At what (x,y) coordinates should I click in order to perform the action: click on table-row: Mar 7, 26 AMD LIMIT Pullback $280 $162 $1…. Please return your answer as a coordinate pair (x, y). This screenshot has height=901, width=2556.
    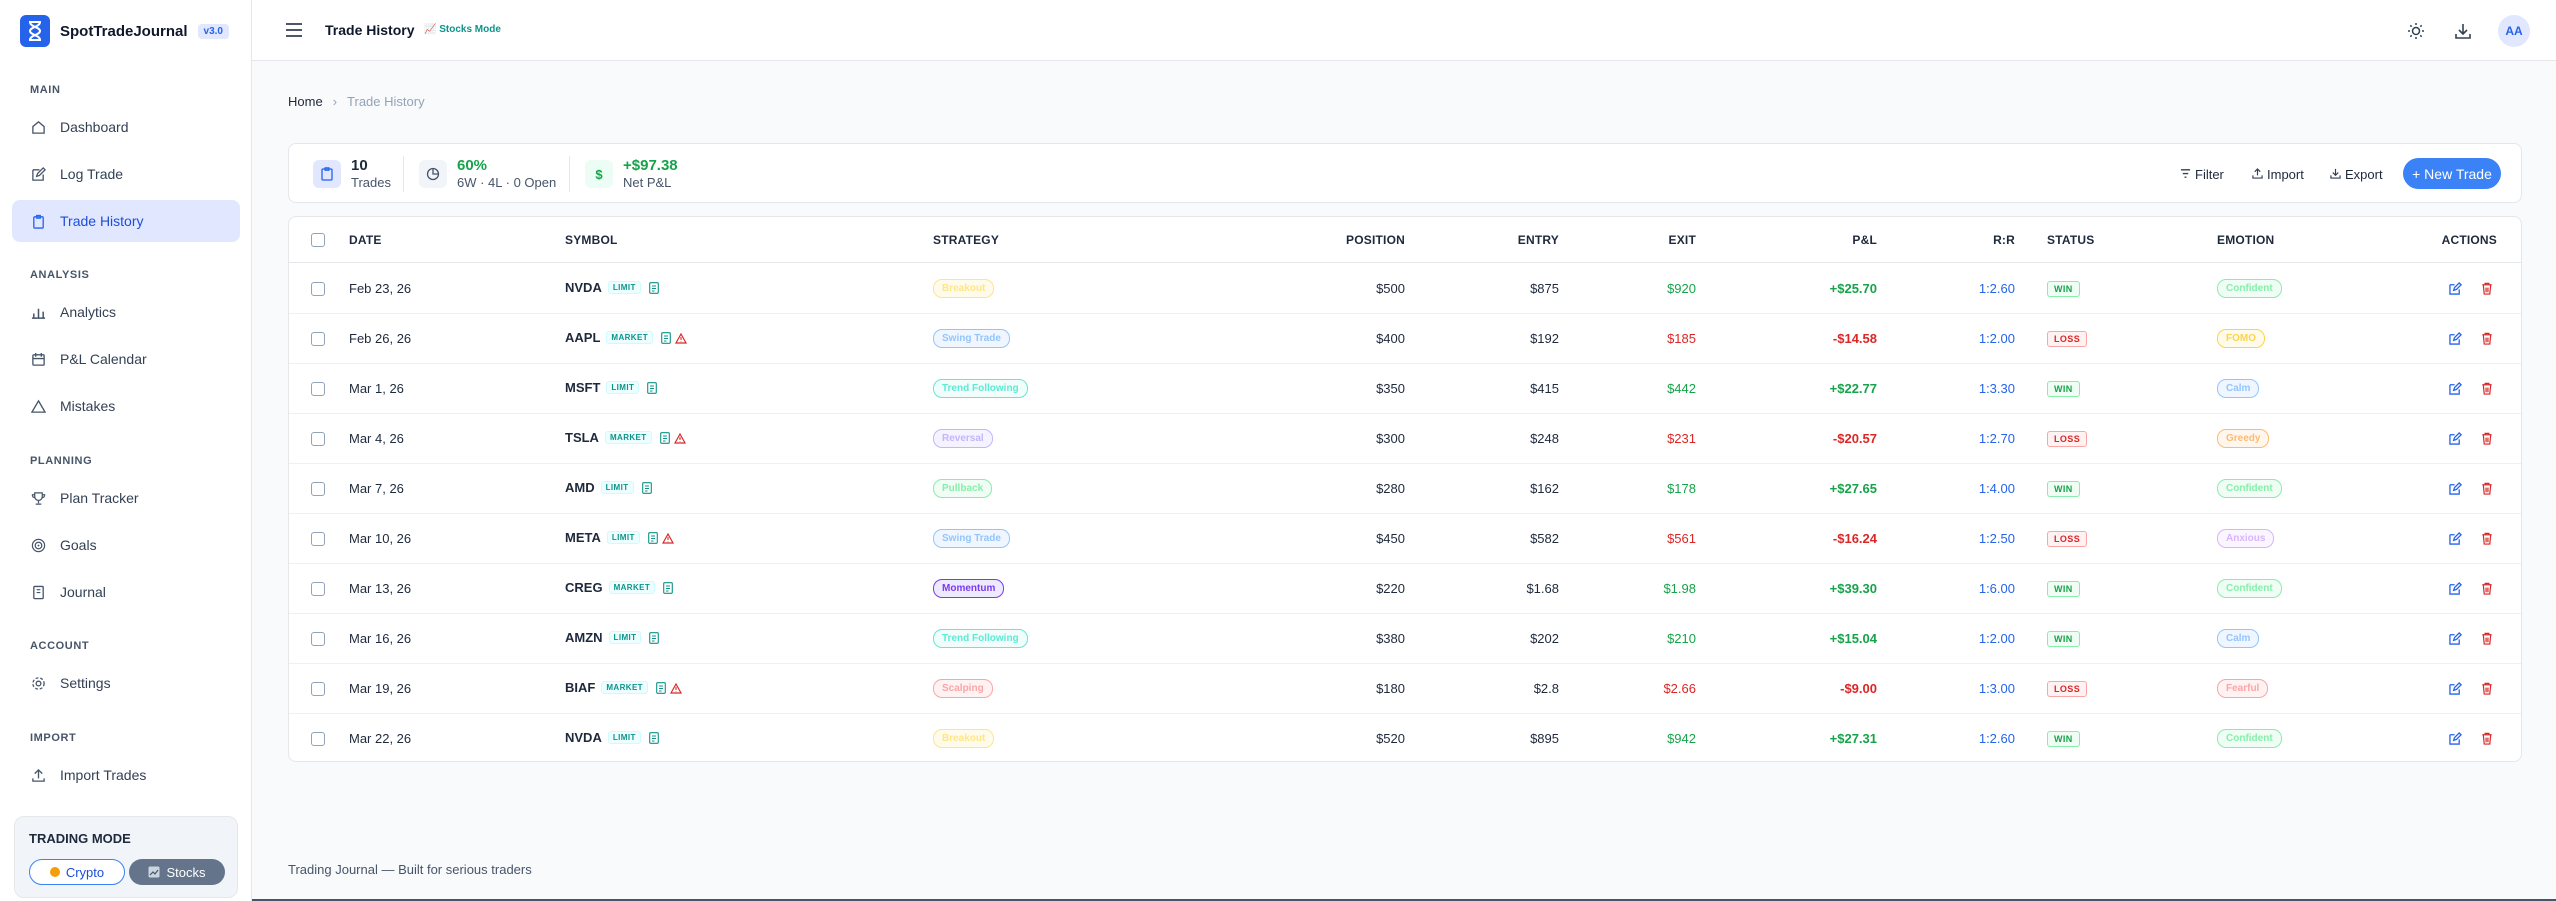
    Looking at the image, I should click on (1405, 489).